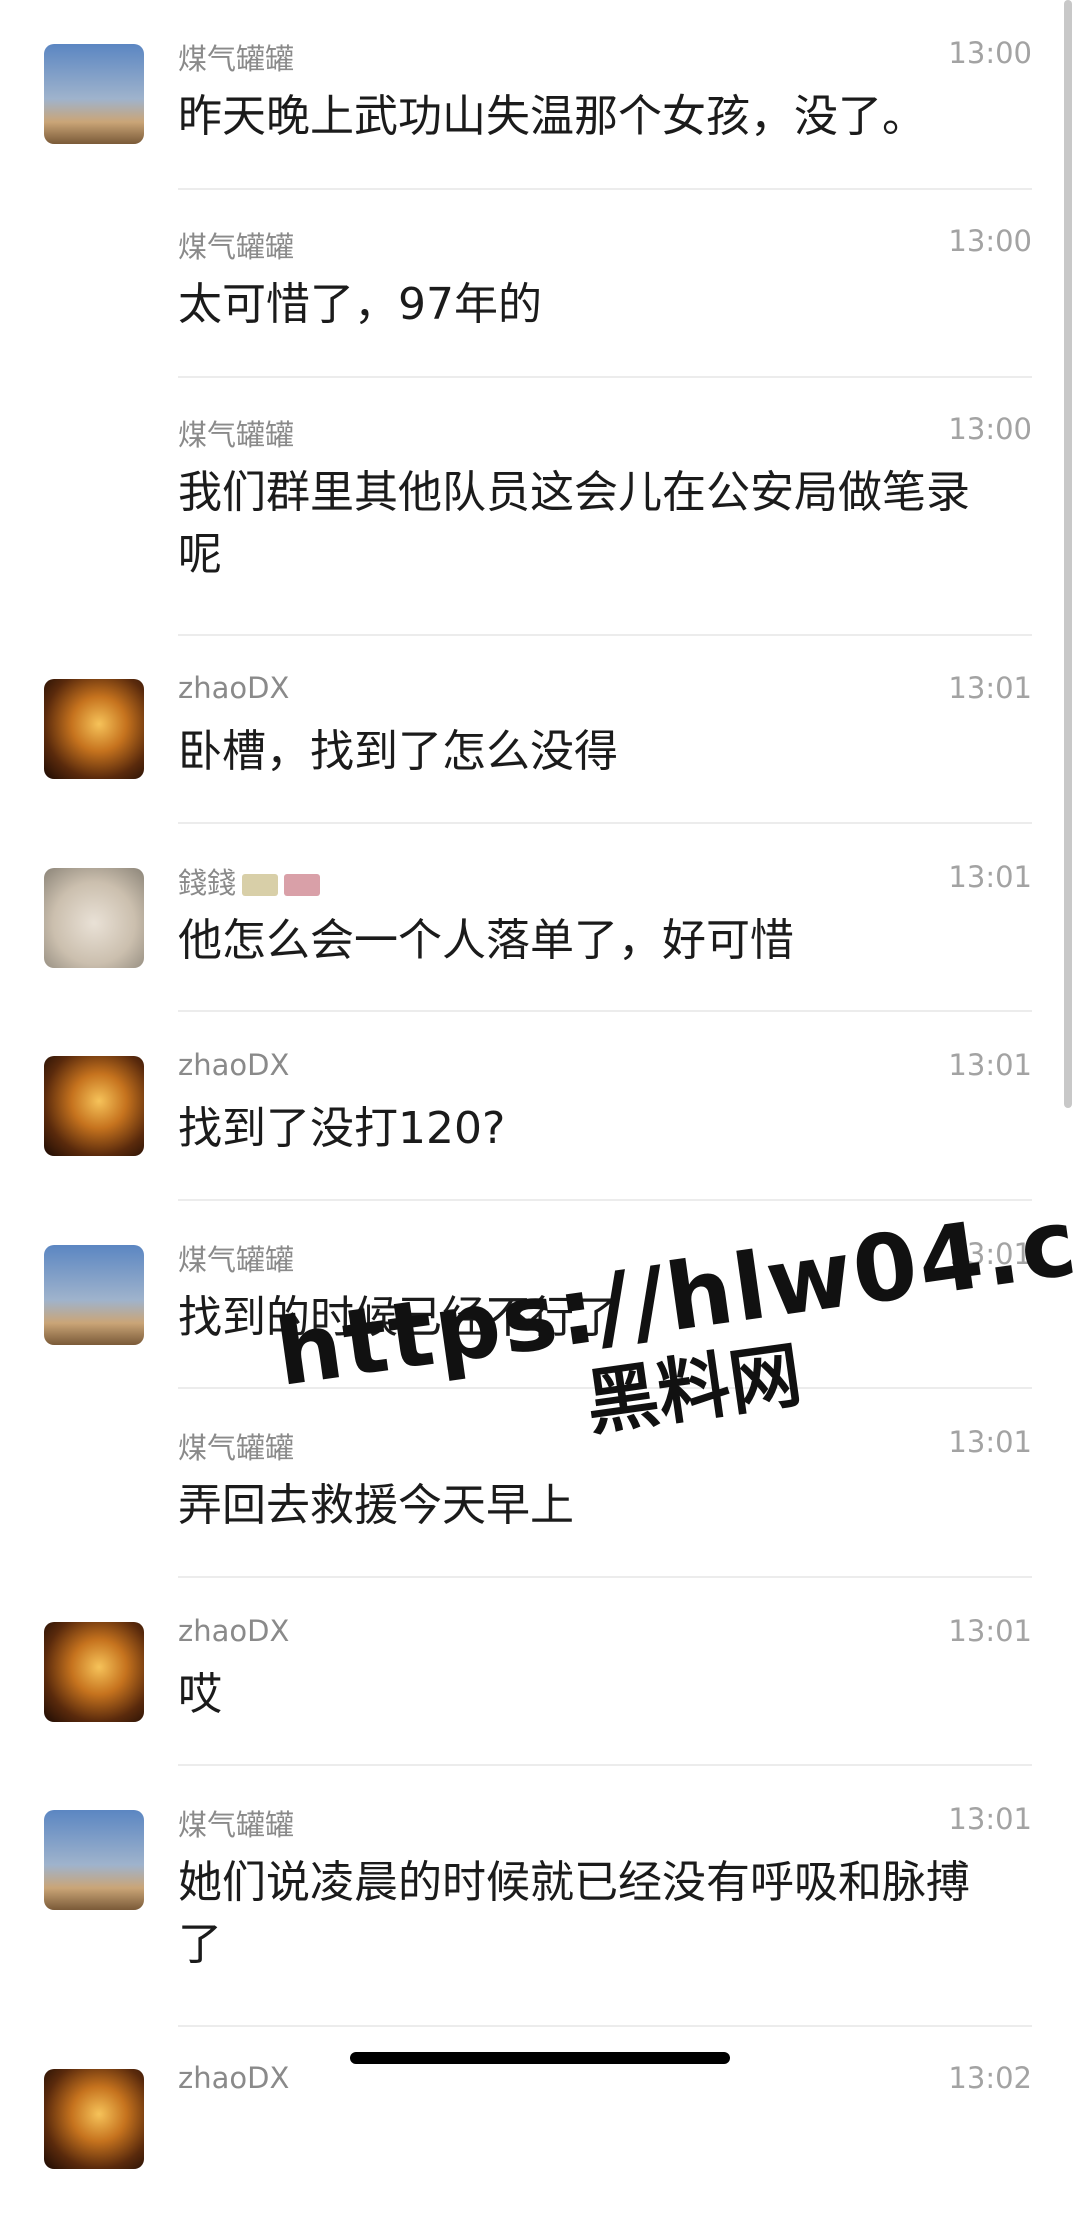 Image resolution: width=1080 pixels, height=2227 pixels. I want to click on chat-message: 煤气罐罐 13:00 我们群里其他队员这会儿在公安局做笔录呢, so click(540, 489).